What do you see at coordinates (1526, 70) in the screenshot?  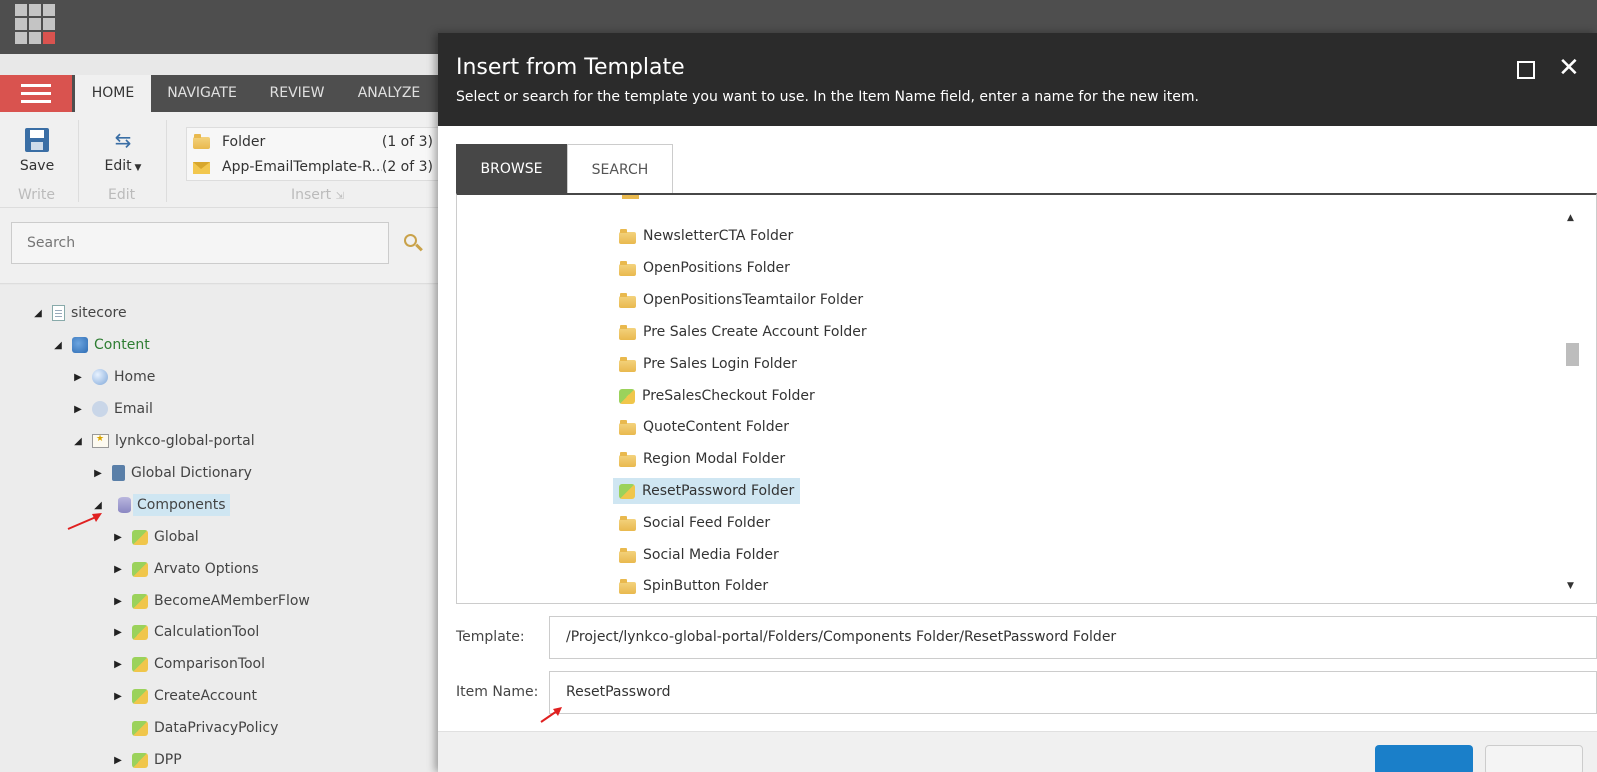 I see `maximize-icon` at bounding box center [1526, 70].